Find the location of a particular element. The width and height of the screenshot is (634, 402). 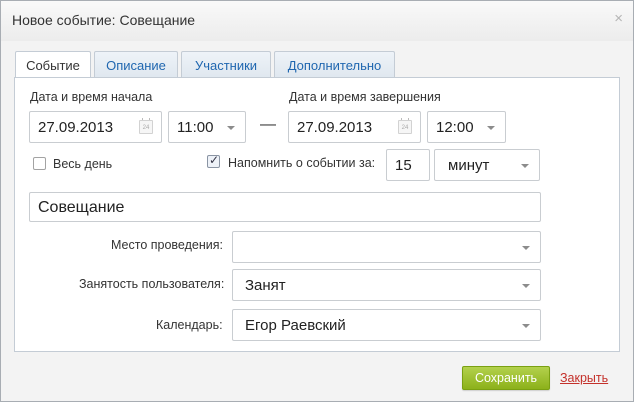

end-time-value: 12:00 is located at coordinates (455, 127).